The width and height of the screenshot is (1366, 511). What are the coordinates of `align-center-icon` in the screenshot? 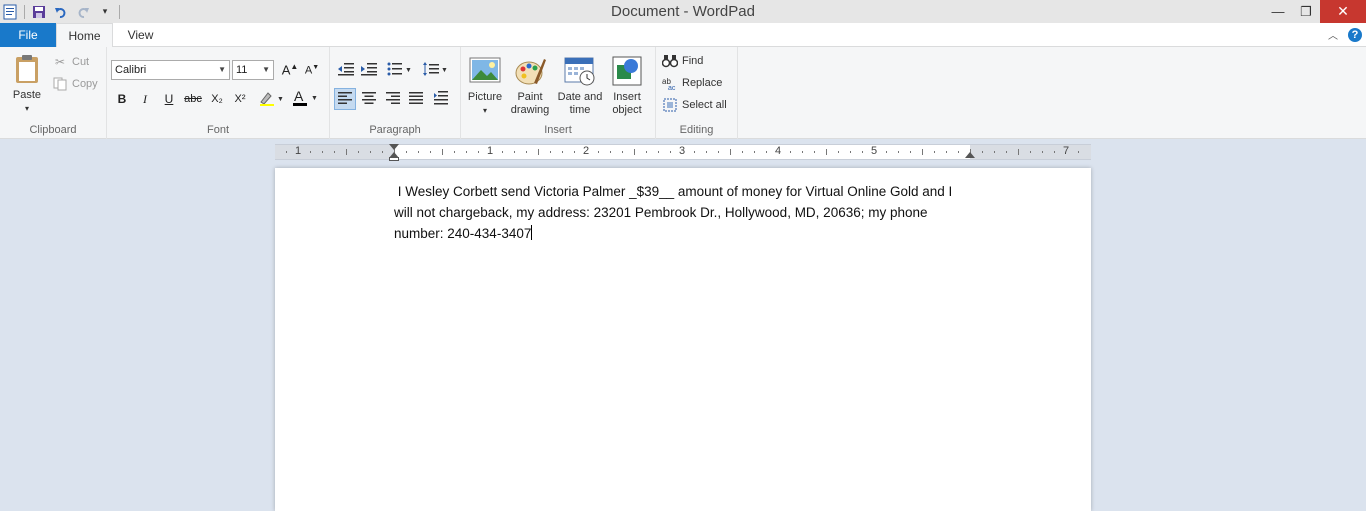 It's located at (369, 99).